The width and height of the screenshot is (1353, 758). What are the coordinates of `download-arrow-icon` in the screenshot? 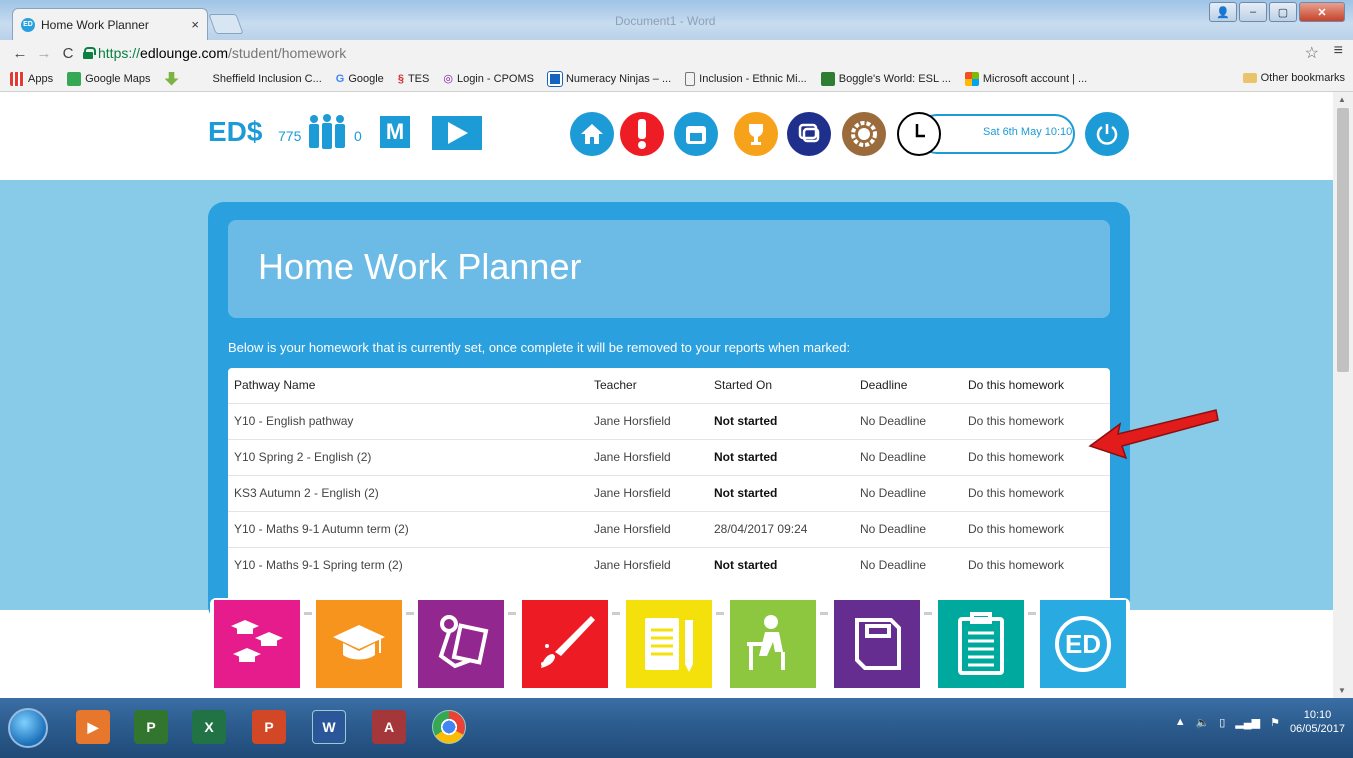 It's located at (171, 78).